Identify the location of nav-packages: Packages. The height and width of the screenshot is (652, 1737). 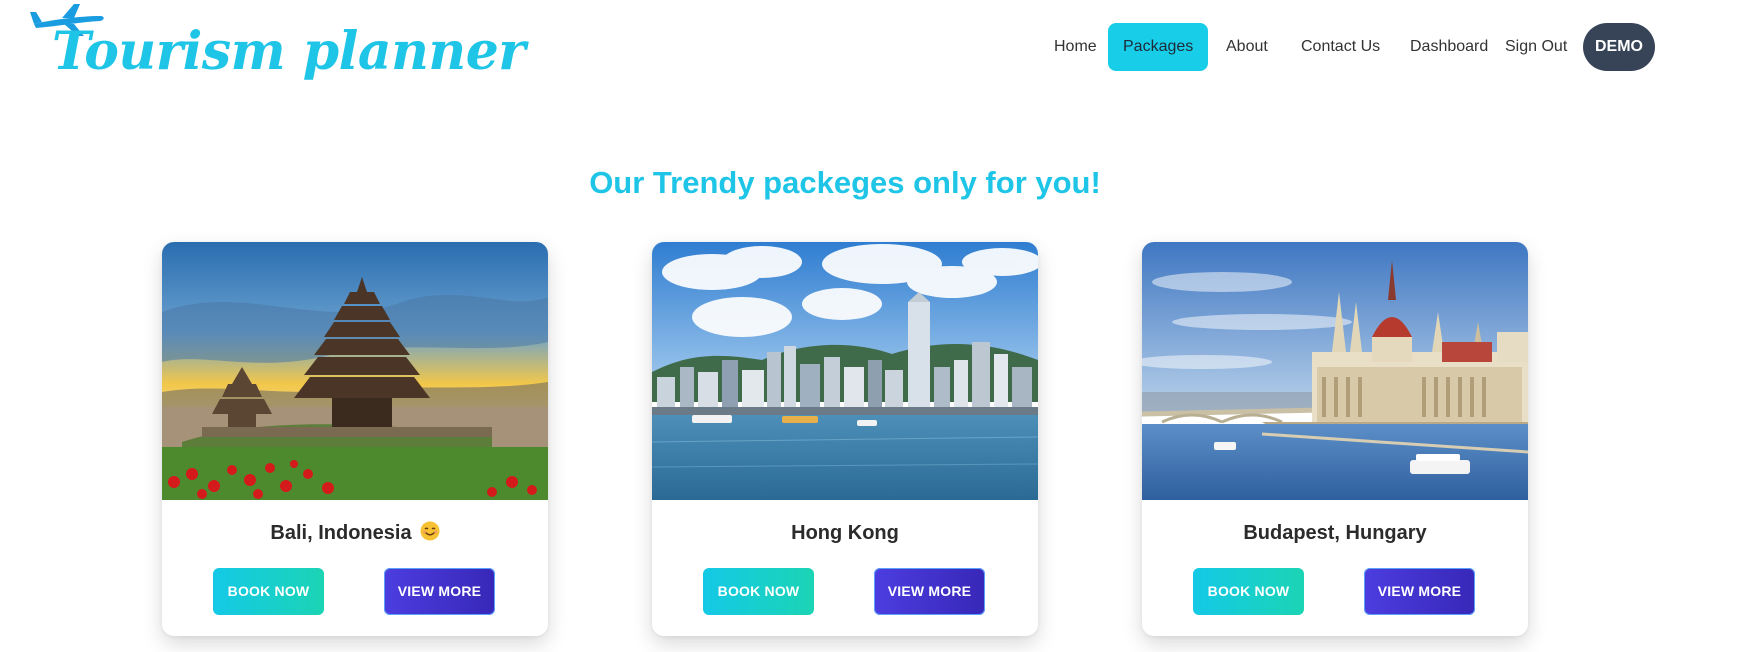
(1158, 47).